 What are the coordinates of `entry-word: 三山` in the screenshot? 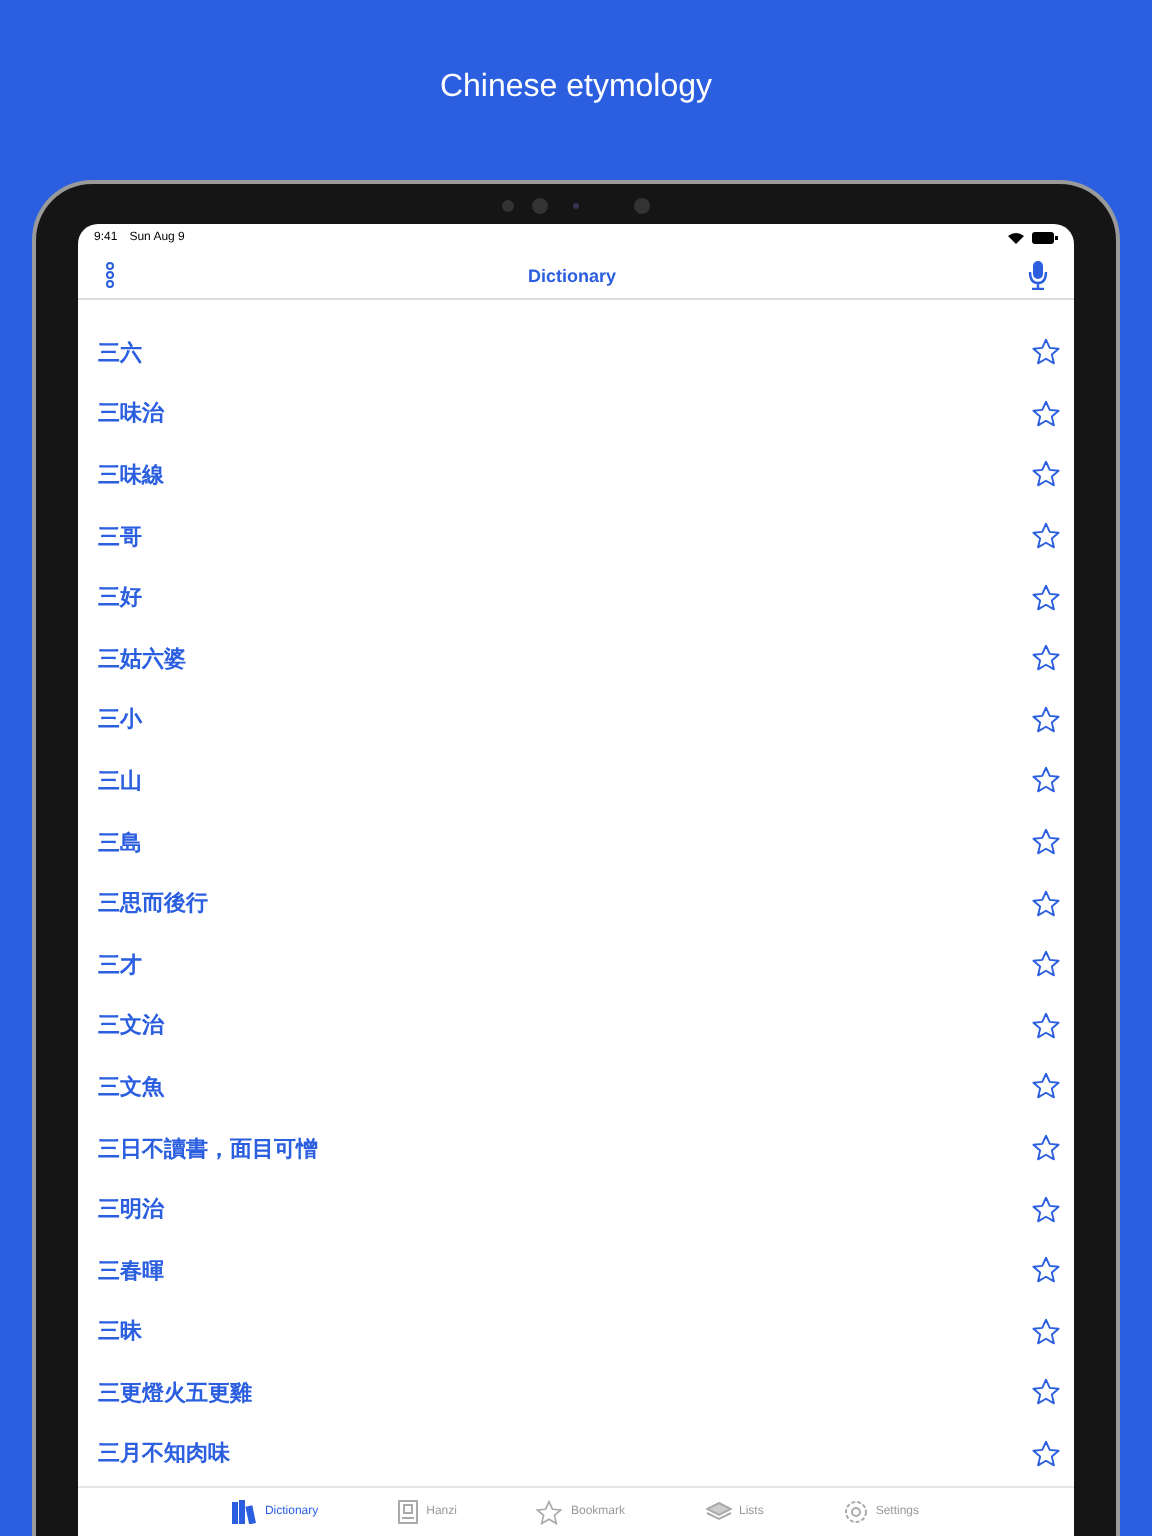 It's located at (120, 780).